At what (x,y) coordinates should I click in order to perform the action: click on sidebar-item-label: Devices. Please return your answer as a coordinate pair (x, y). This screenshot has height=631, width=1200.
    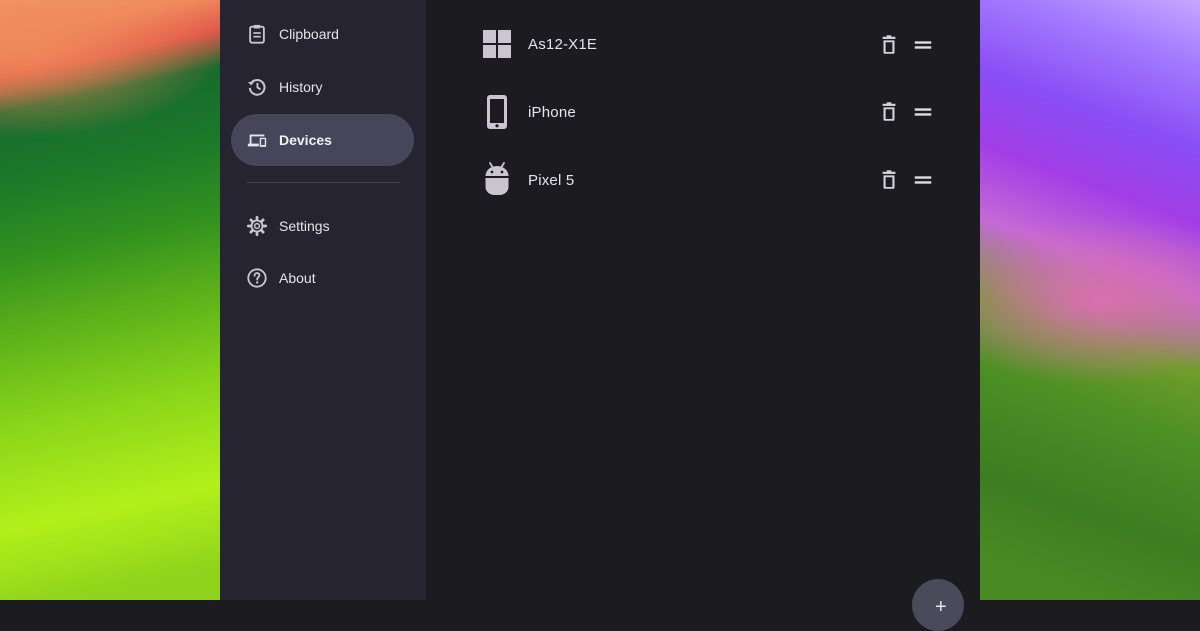
    Looking at the image, I should click on (305, 140).